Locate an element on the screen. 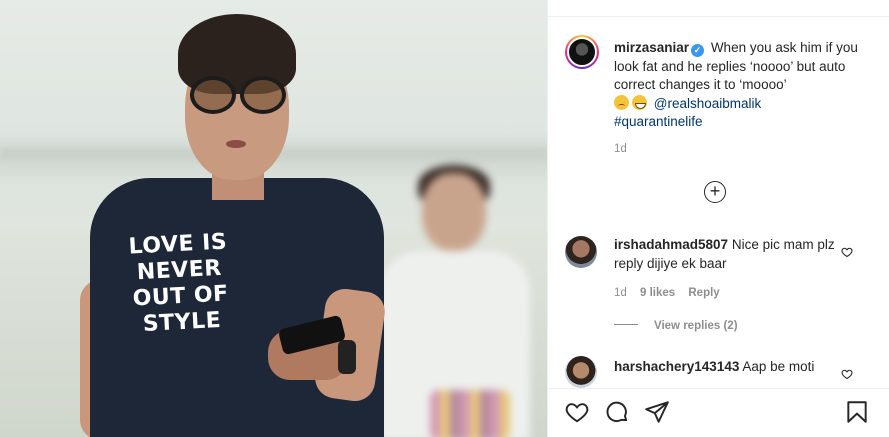 The height and width of the screenshot is (437, 889). comment-bubble-icon is located at coordinates (617, 412).